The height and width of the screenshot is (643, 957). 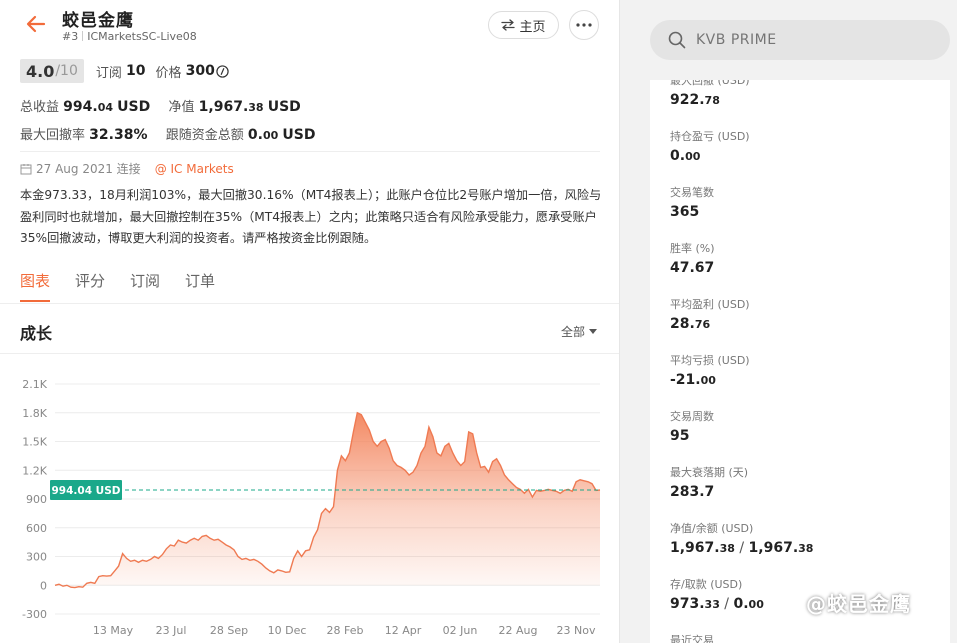 What do you see at coordinates (118, 135) in the screenshot?
I see `max-drawdown-value: 32.38%` at bounding box center [118, 135].